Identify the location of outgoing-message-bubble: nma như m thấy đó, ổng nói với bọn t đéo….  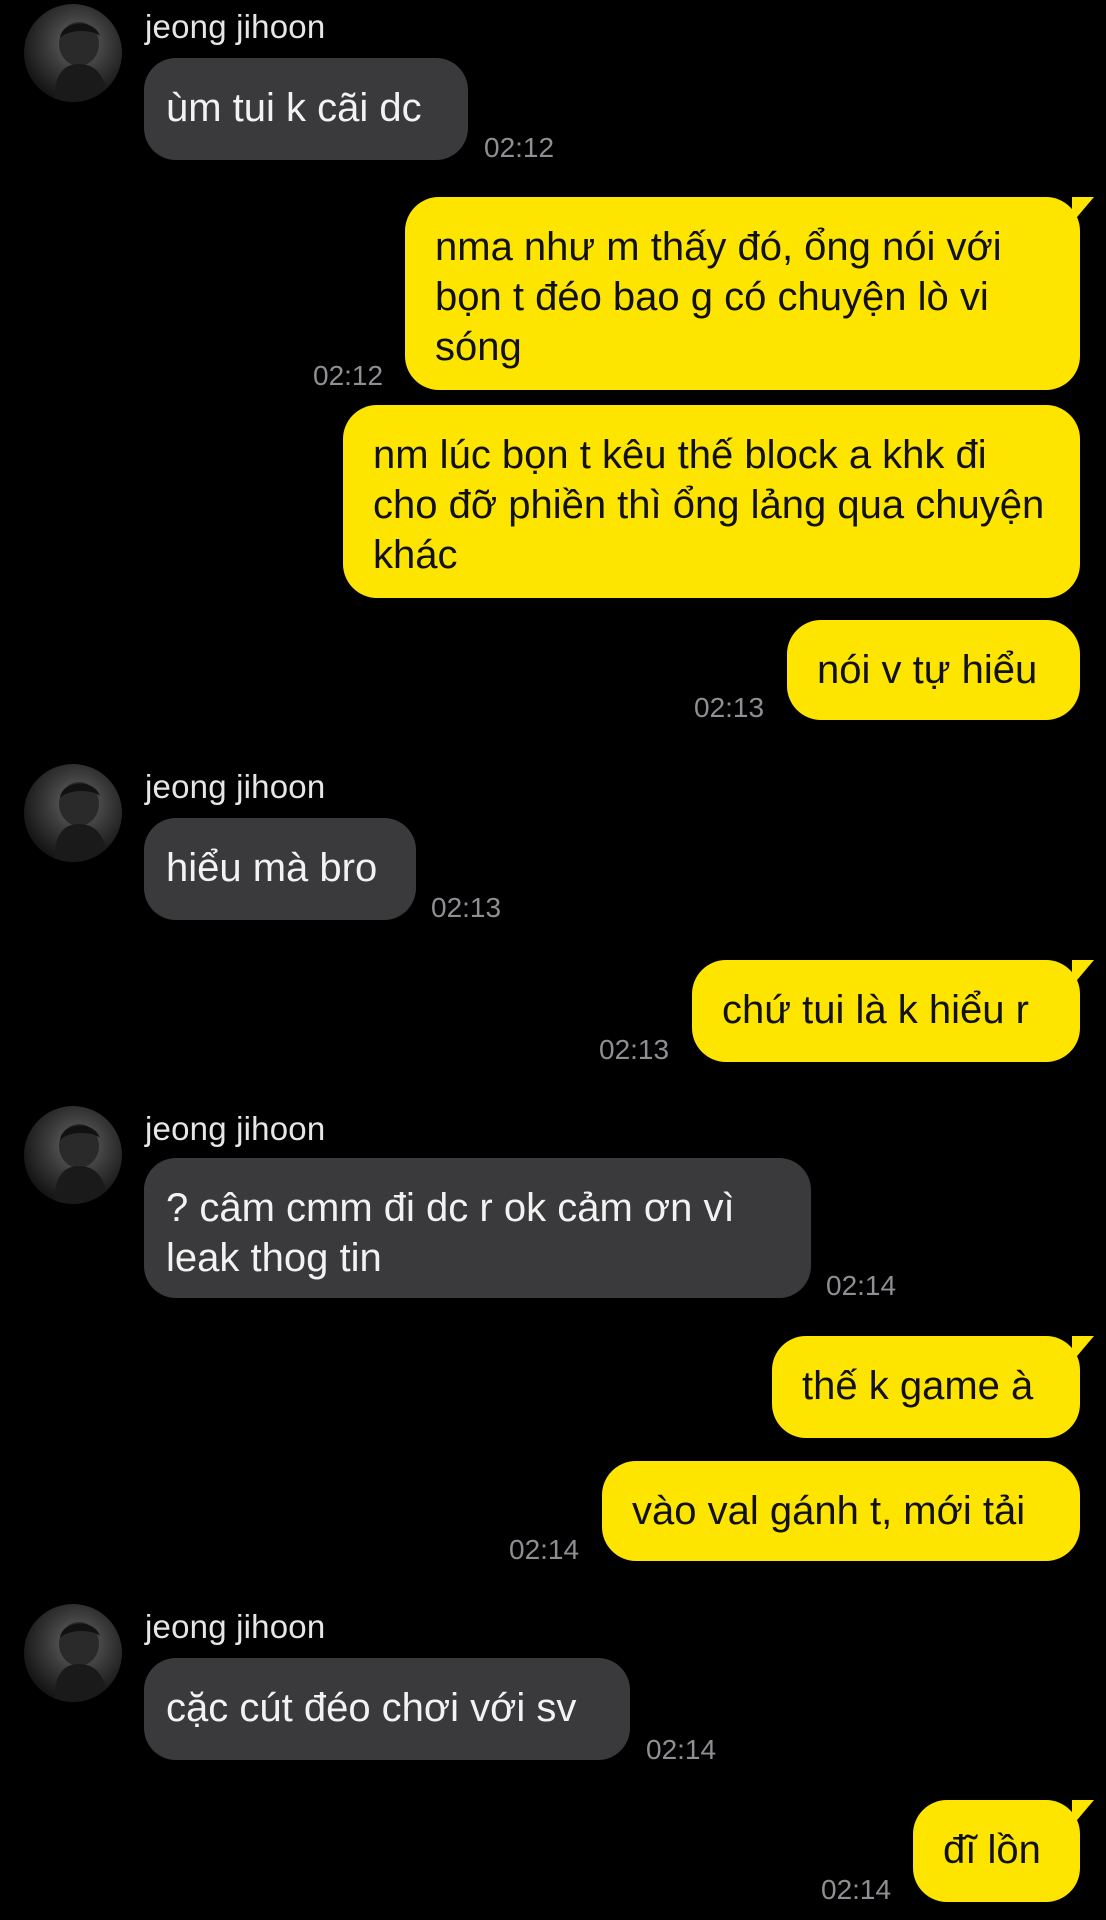
(749, 293).